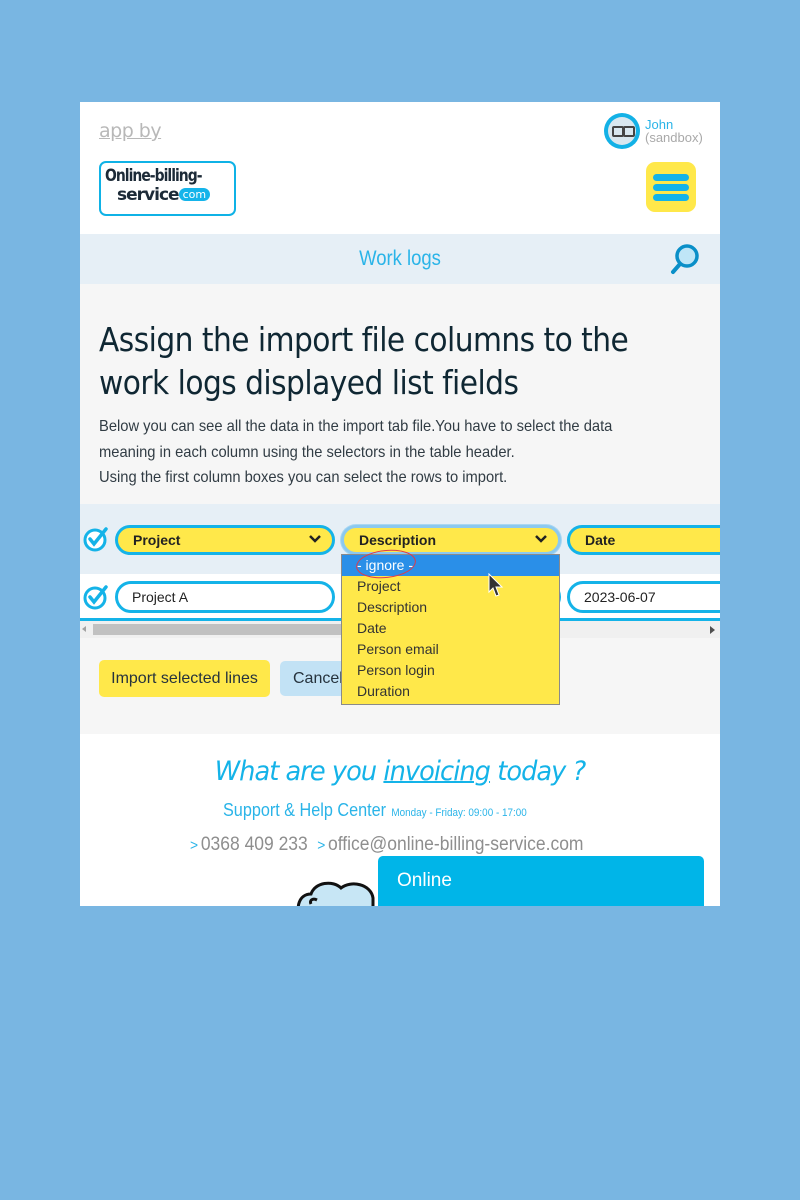 Image resolution: width=800 pixels, height=1200 pixels. I want to click on user-profile: John (sandbox), so click(653, 131).